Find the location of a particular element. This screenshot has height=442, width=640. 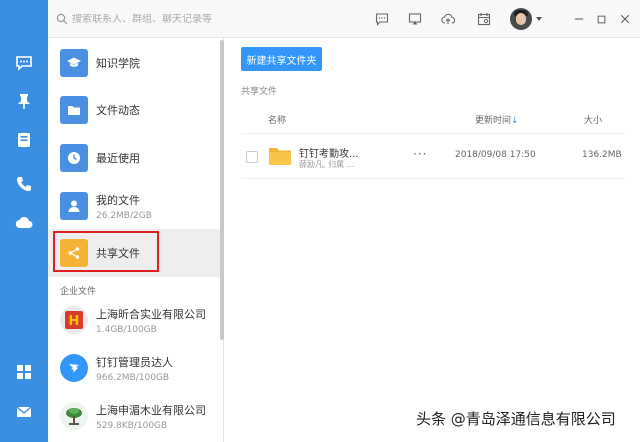

nav-my-files: 我的文件 26.2MB/2GB is located at coordinates (134, 206).